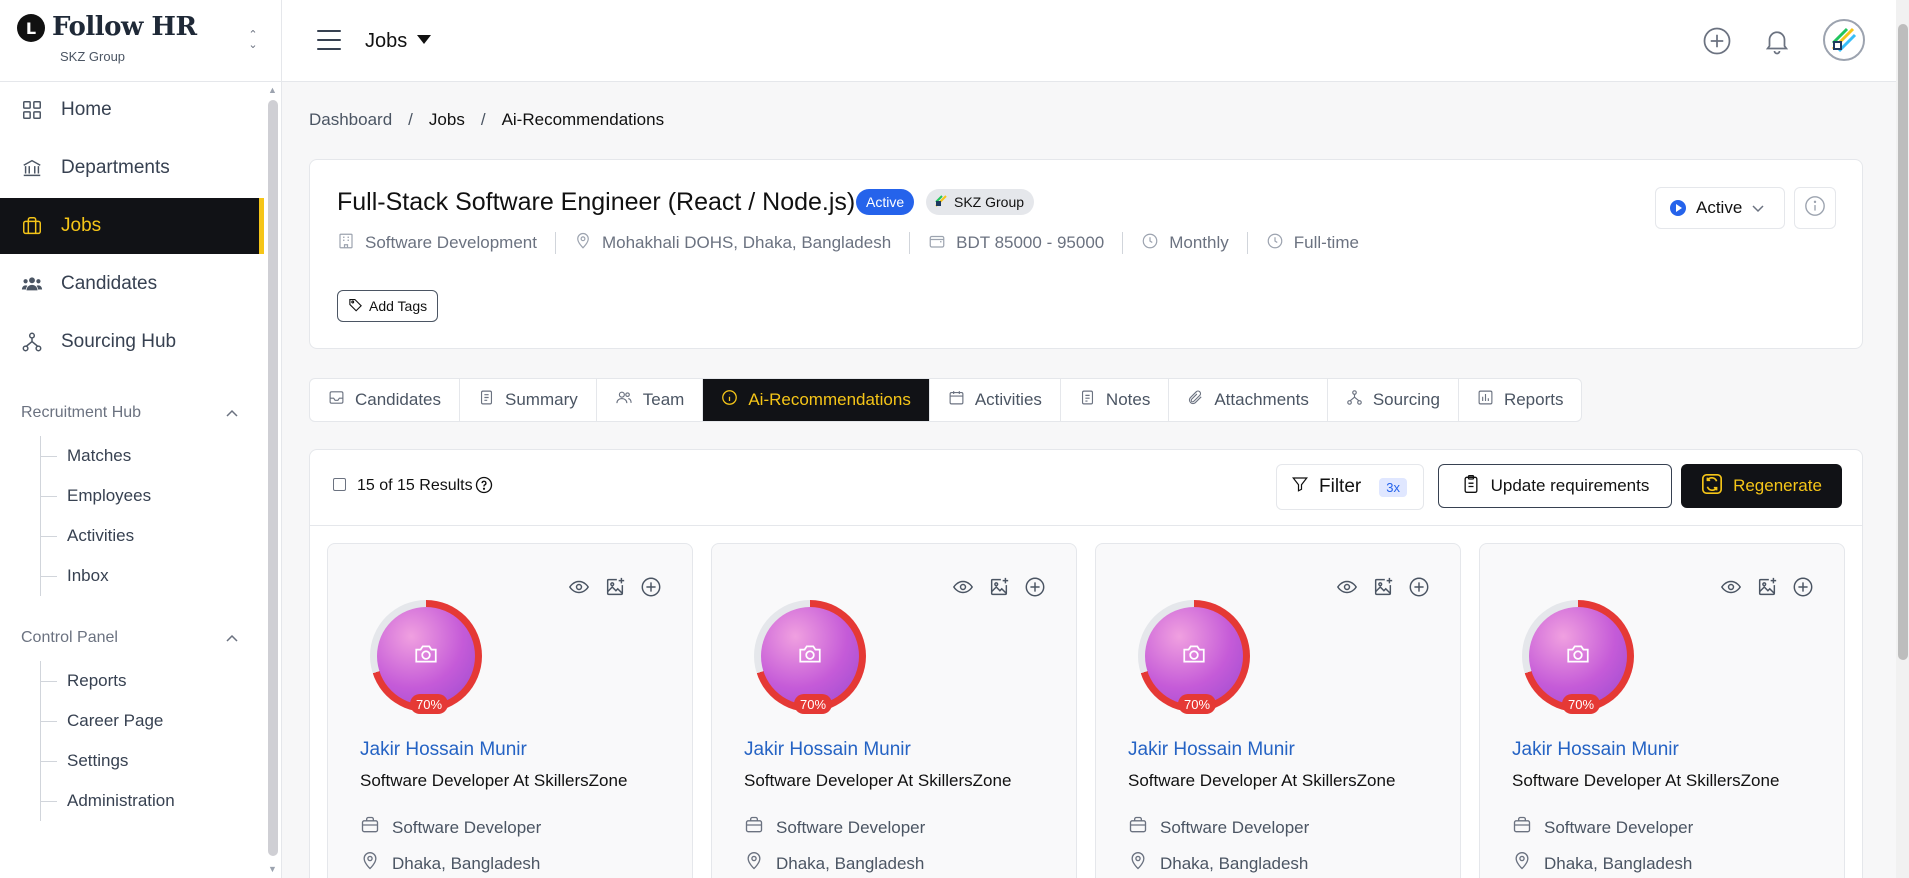  What do you see at coordinates (388, 306) in the screenshot?
I see `add-tags-button: Add Tags` at bounding box center [388, 306].